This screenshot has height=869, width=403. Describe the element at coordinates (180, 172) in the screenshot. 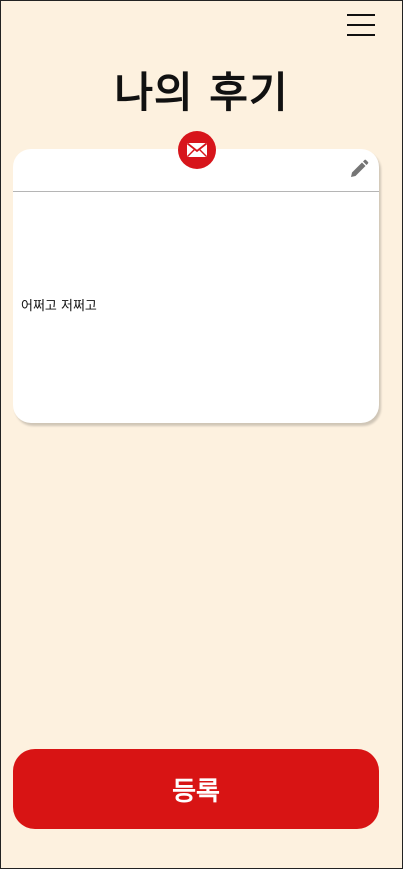

I see `review-title-input` at that location.